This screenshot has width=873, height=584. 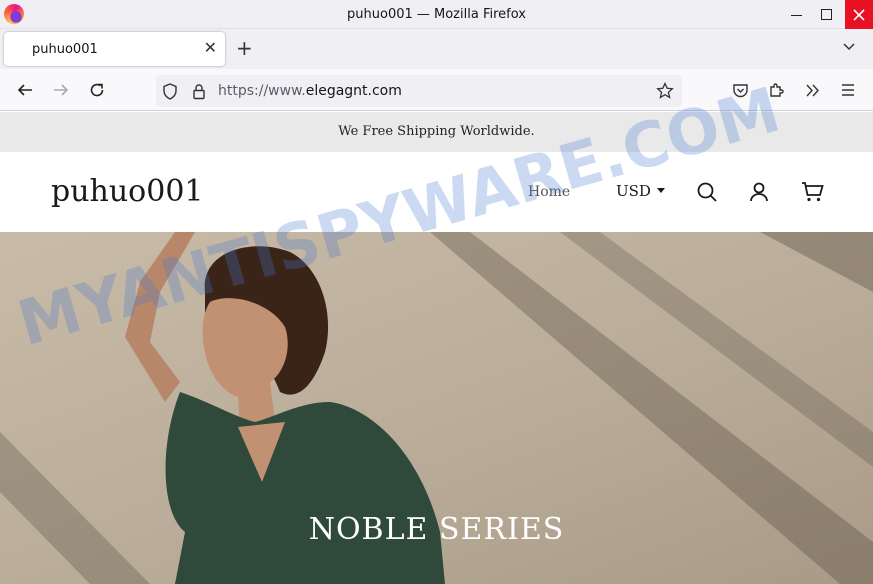 What do you see at coordinates (65, 49) in the screenshot?
I see `tab-label: puhuo001` at bounding box center [65, 49].